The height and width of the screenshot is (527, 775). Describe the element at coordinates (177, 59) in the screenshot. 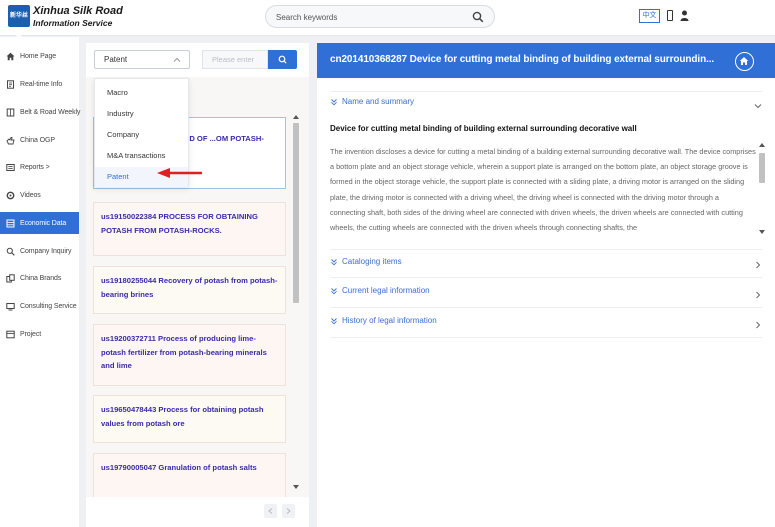

I see `chevron-up-icon` at that location.